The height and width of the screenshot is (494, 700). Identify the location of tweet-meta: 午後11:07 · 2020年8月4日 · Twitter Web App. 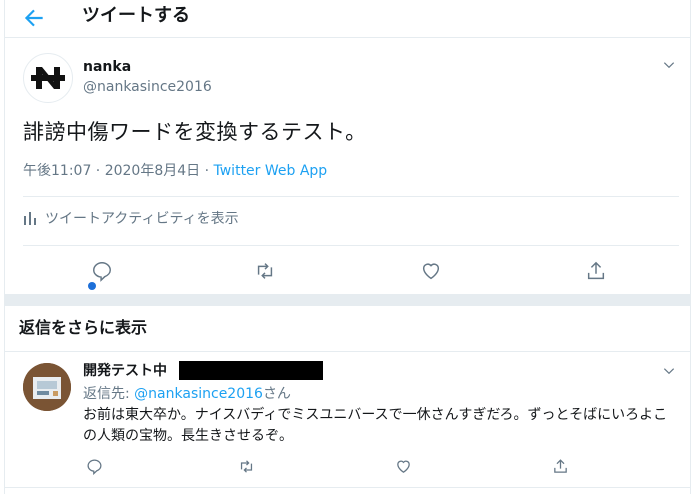
(175, 171).